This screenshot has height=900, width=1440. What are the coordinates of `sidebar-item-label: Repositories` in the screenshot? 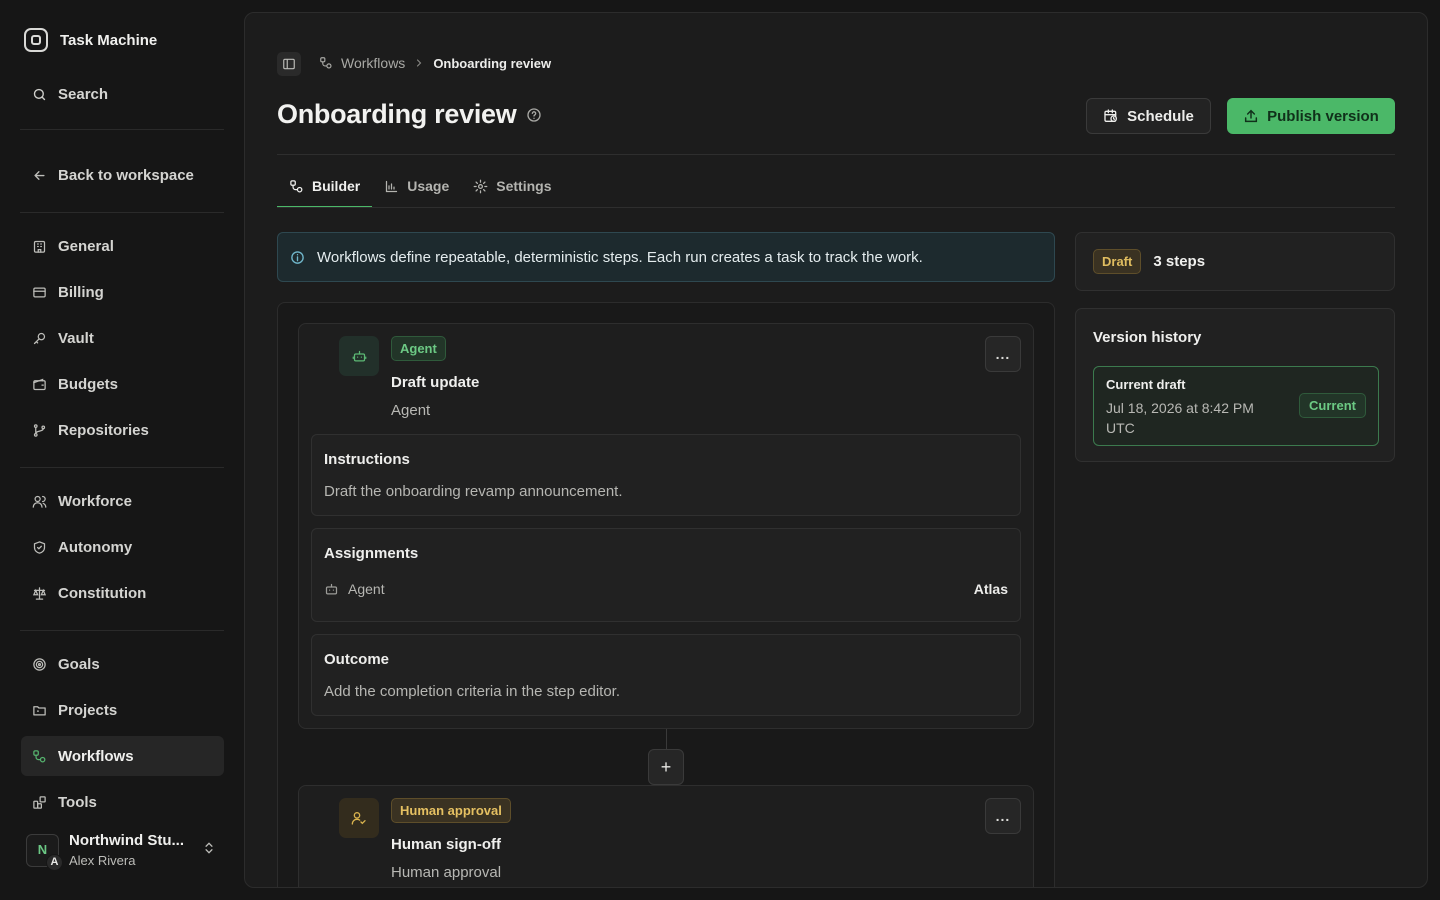 It's located at (103, 430).